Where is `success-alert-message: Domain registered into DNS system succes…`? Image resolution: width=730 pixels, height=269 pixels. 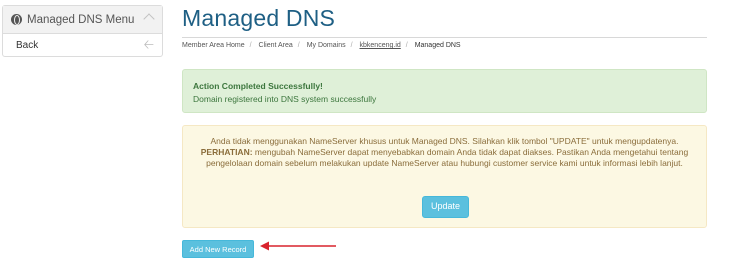
success-alert-message: Domain registered into DNS system succes… is located at coordinates (285, 99).